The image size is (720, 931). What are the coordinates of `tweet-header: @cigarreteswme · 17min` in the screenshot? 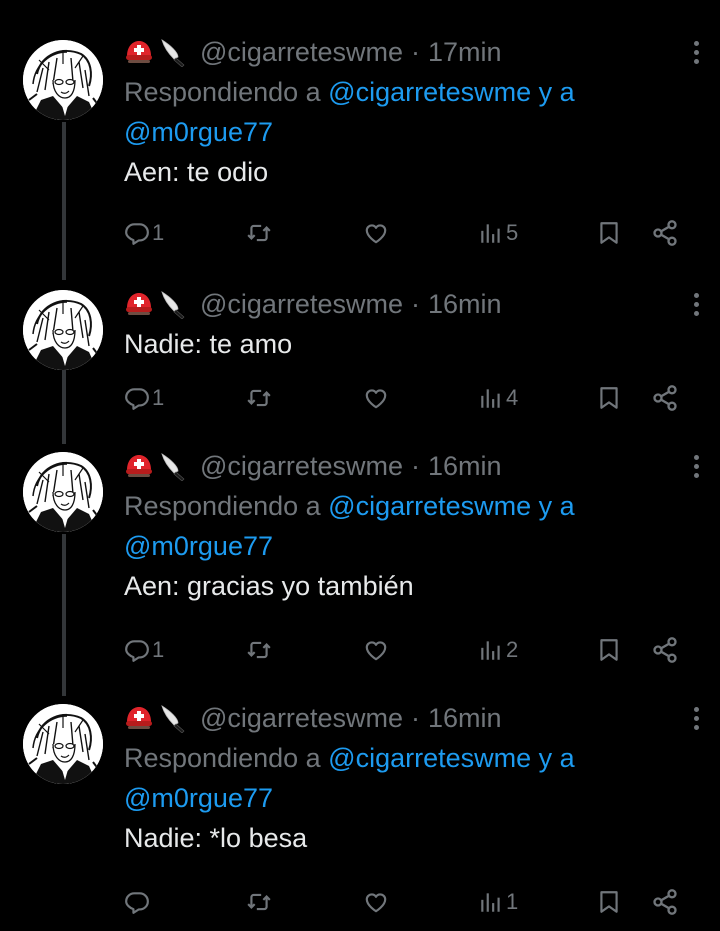 It's located at (407, 52).